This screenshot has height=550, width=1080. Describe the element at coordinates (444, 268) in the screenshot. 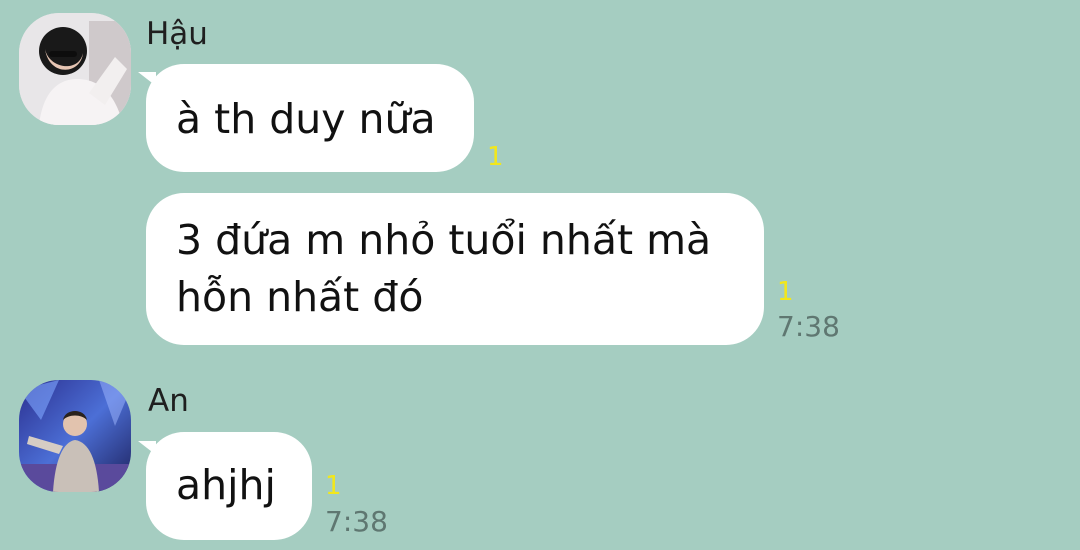

I see `message-text: 3 đứa m nhỏ tuổi nhất mà hỗn nhất đó` at that location.